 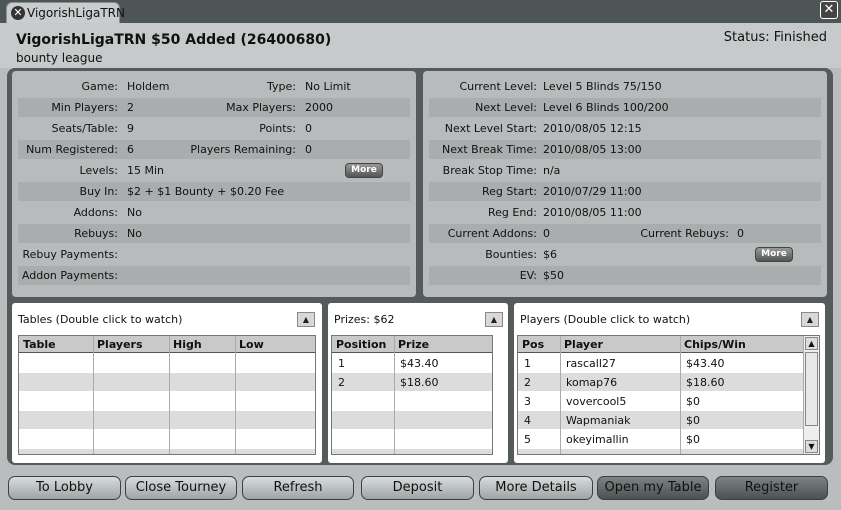 I want to click on info-row: Levels: 15 Min More, so click(x=214, y=170).